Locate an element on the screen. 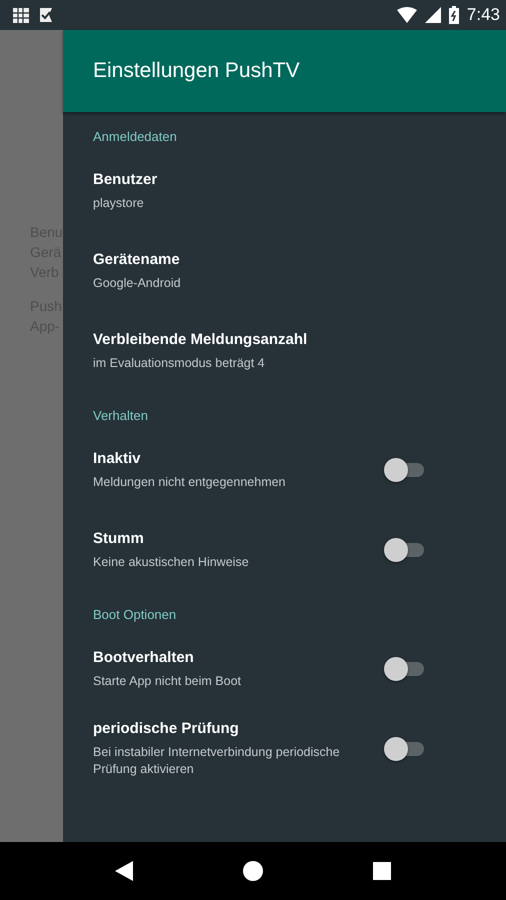  header-title: Einstellungen PushTV is located at coordinates (196, 71).